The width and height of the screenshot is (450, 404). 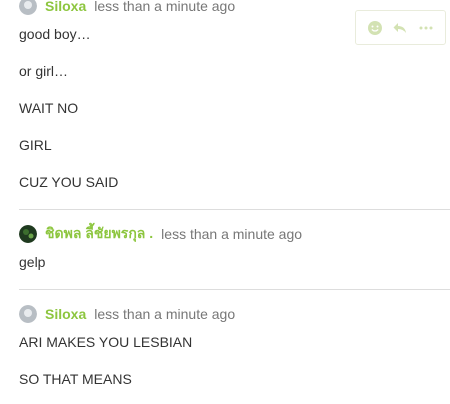 I want to click on reply-icon, so click(x=400, y=28).